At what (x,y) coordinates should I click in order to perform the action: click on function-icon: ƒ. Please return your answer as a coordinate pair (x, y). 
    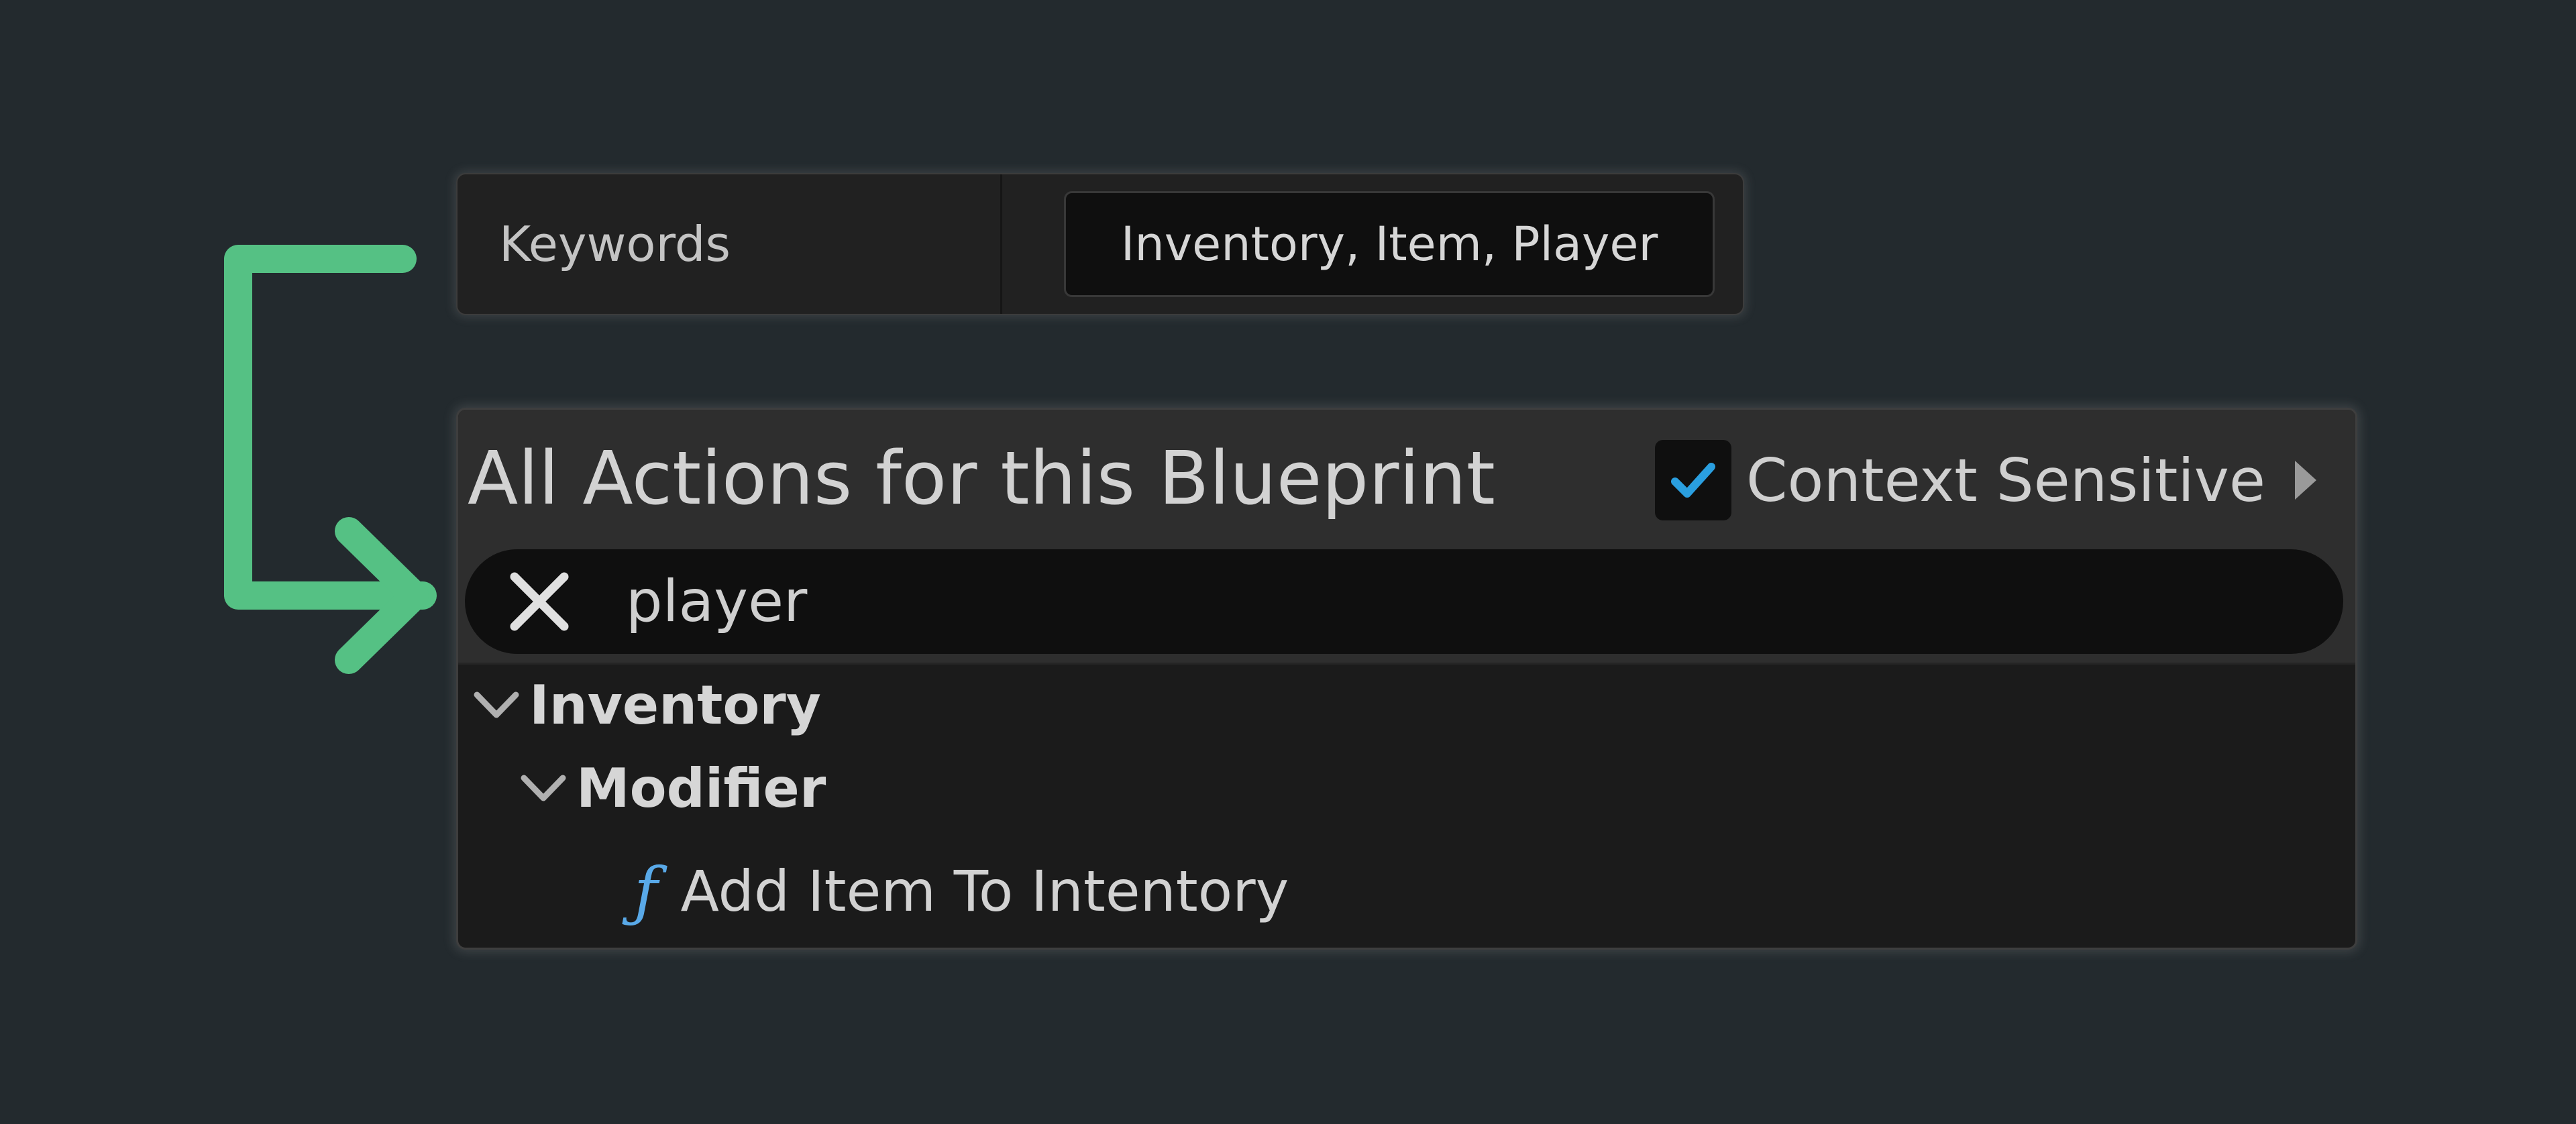
    Looking at the image, I should click on (646, 891).